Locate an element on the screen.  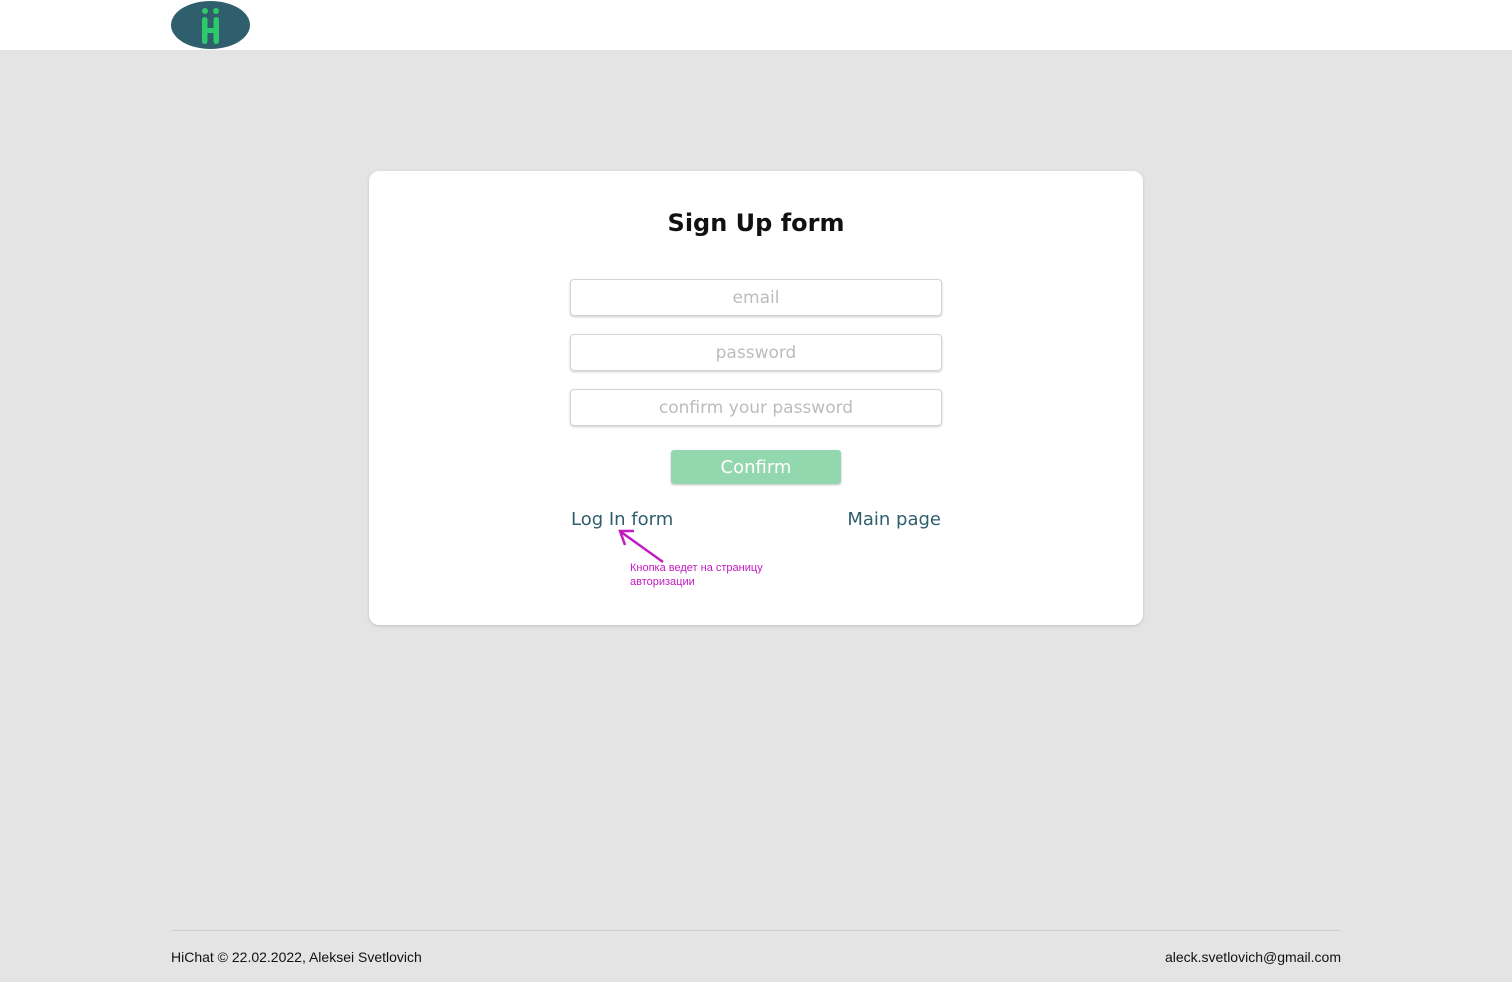
email-input is located at coordinates (756, 297).